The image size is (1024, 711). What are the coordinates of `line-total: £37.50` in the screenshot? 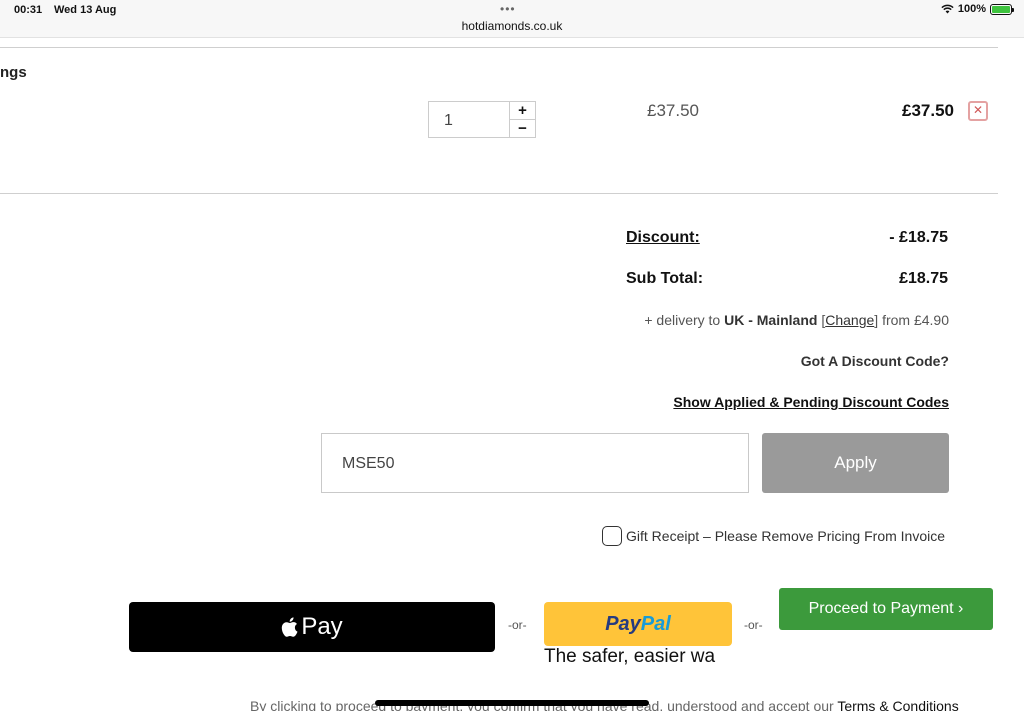 It's located at (928, 110).